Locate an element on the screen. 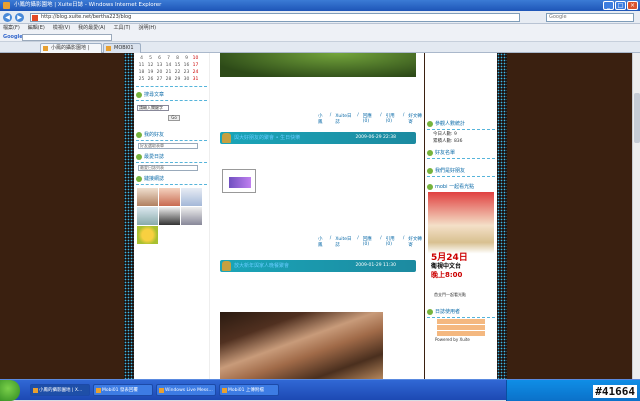 This screenshot has width=640, height=401. cal-day: 5 is located at coordinates (150, 58).